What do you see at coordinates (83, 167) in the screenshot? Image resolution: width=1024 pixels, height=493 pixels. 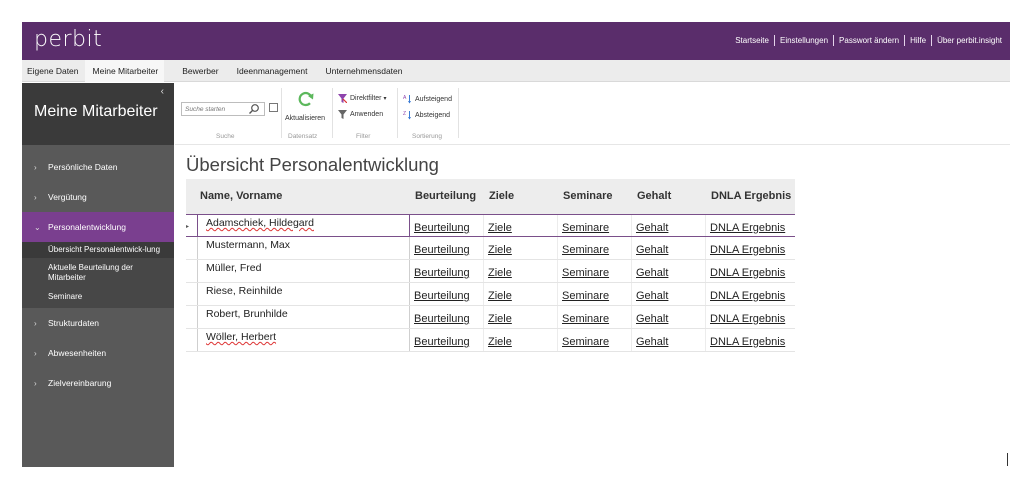 I see `sidebar-item-label: Persönliche Daten` at bounding box center [83, 167].